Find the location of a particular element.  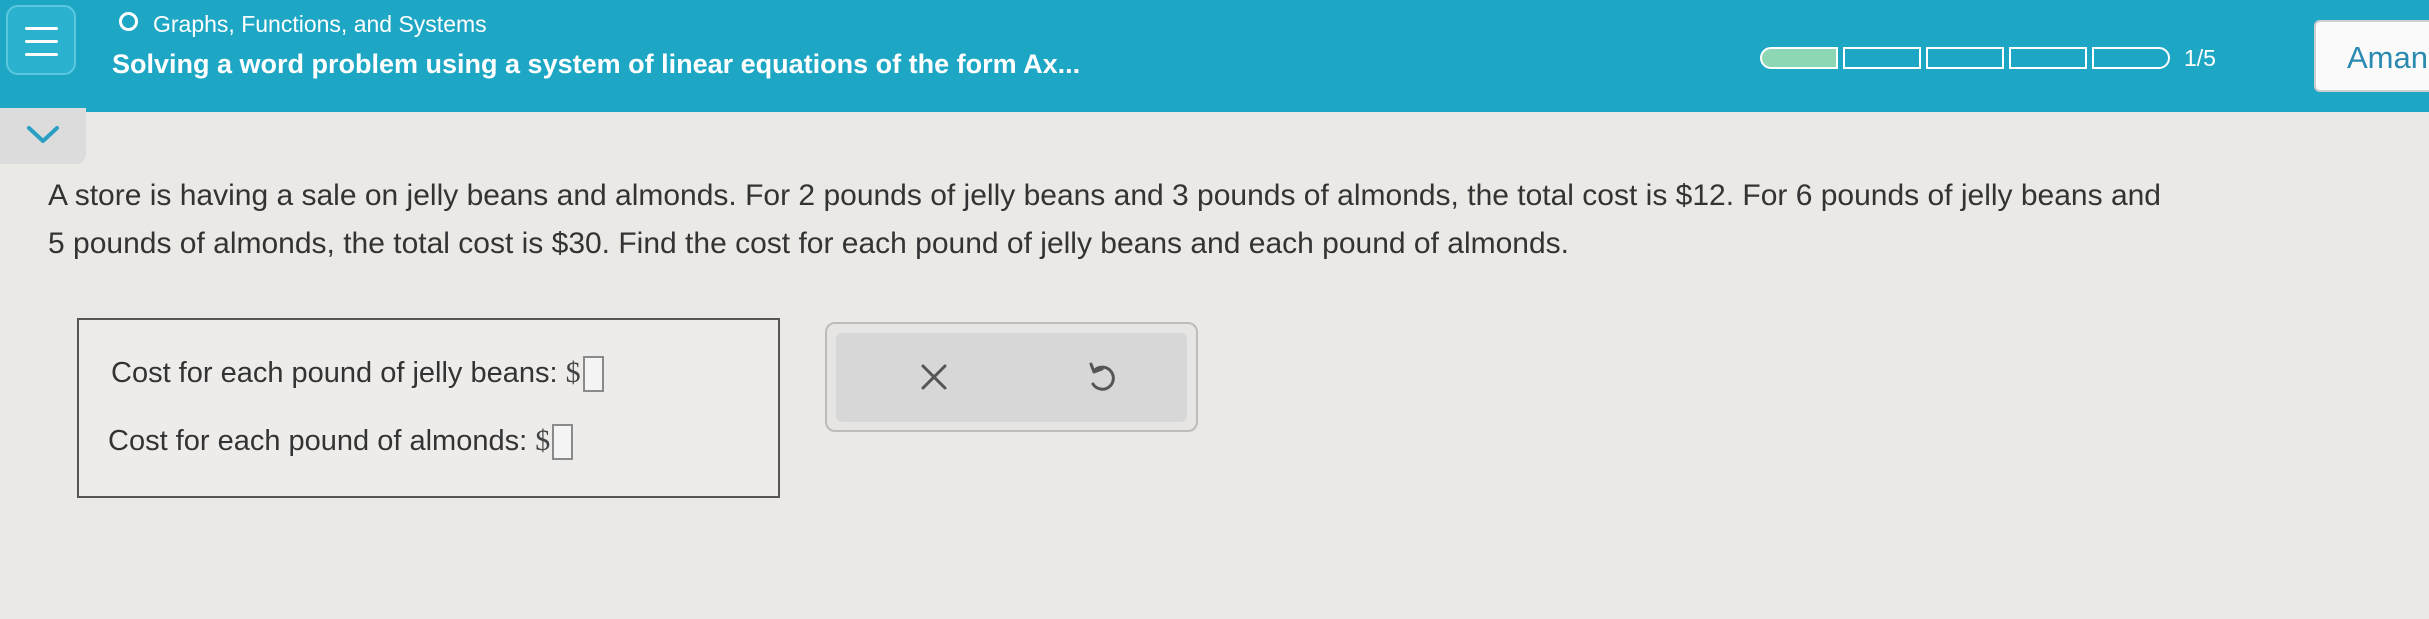

almonds-cost-input is located at coordinates (563, 442).